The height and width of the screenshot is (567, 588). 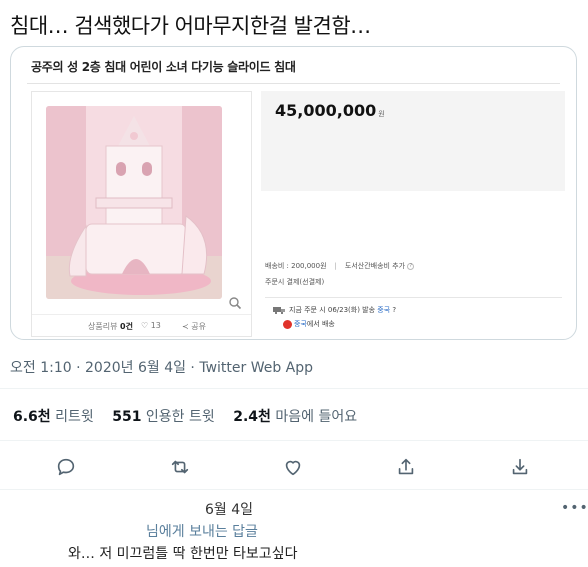 What do you see at coordinates (574, 508) in the screenshot?
I see `more-options-icon: •••` at bounding box center [574, 508].